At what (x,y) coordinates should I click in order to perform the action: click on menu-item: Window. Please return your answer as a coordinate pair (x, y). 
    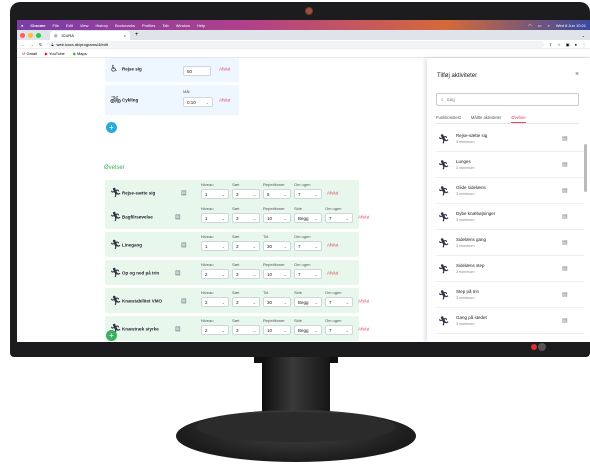
    Looking at the image, I should click on (183, 25).